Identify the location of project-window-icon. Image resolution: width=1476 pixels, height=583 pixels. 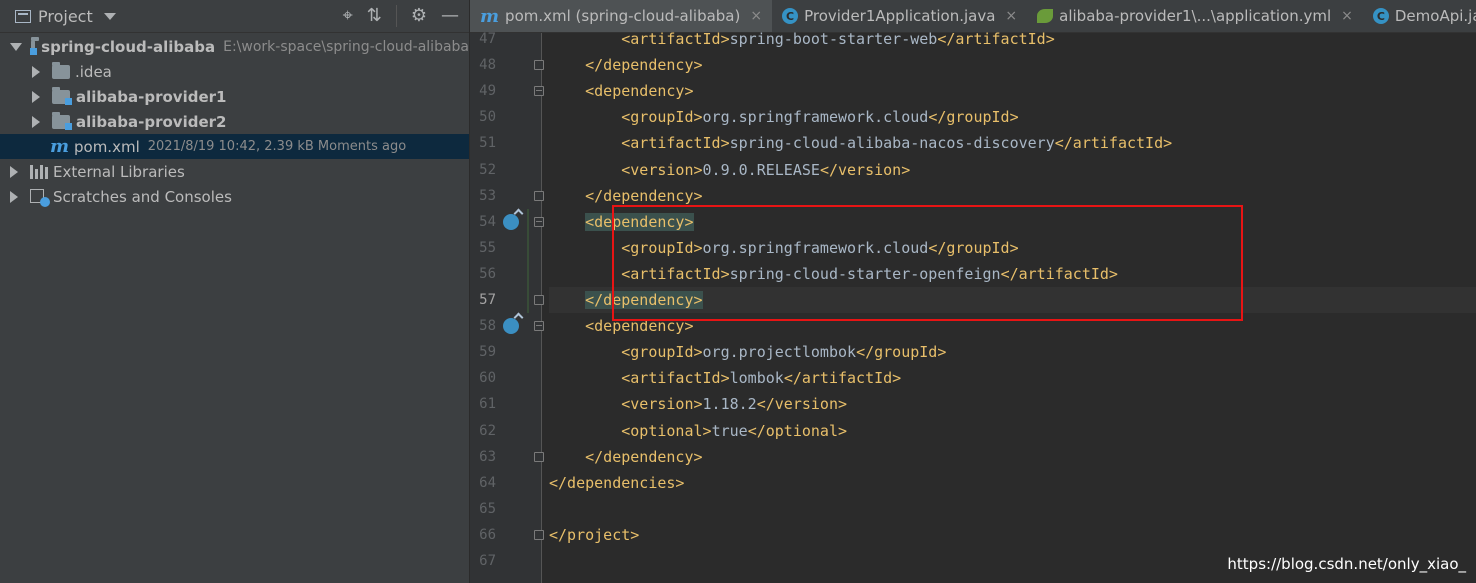
(23, 16).